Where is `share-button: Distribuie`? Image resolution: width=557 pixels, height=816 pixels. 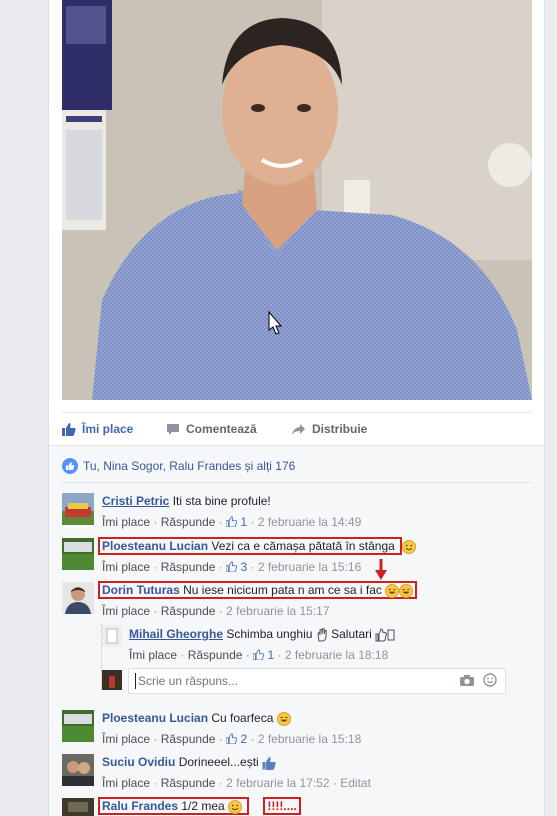 share-button: Distribuie is located at coordinates (329, 429).